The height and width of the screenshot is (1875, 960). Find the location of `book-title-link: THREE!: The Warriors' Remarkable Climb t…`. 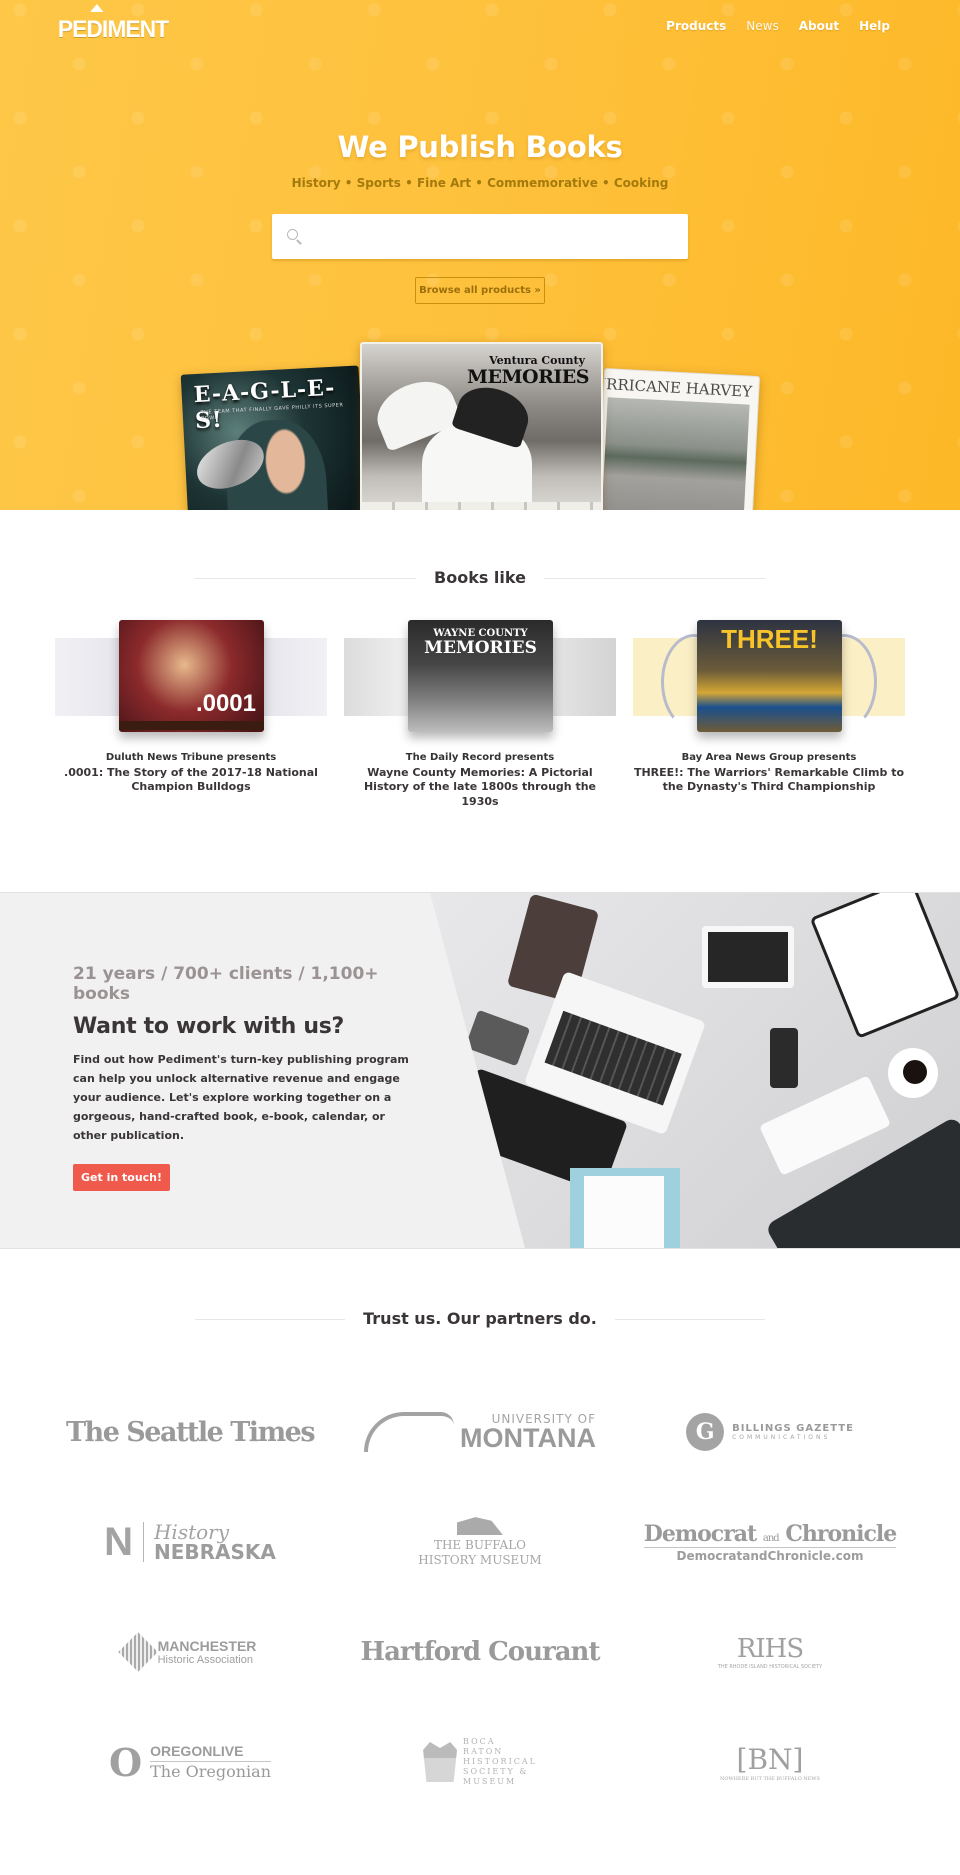

book-title-link: THREE!: The Warriors' Remarkable Climb t… is located at coordinates (769, 780).